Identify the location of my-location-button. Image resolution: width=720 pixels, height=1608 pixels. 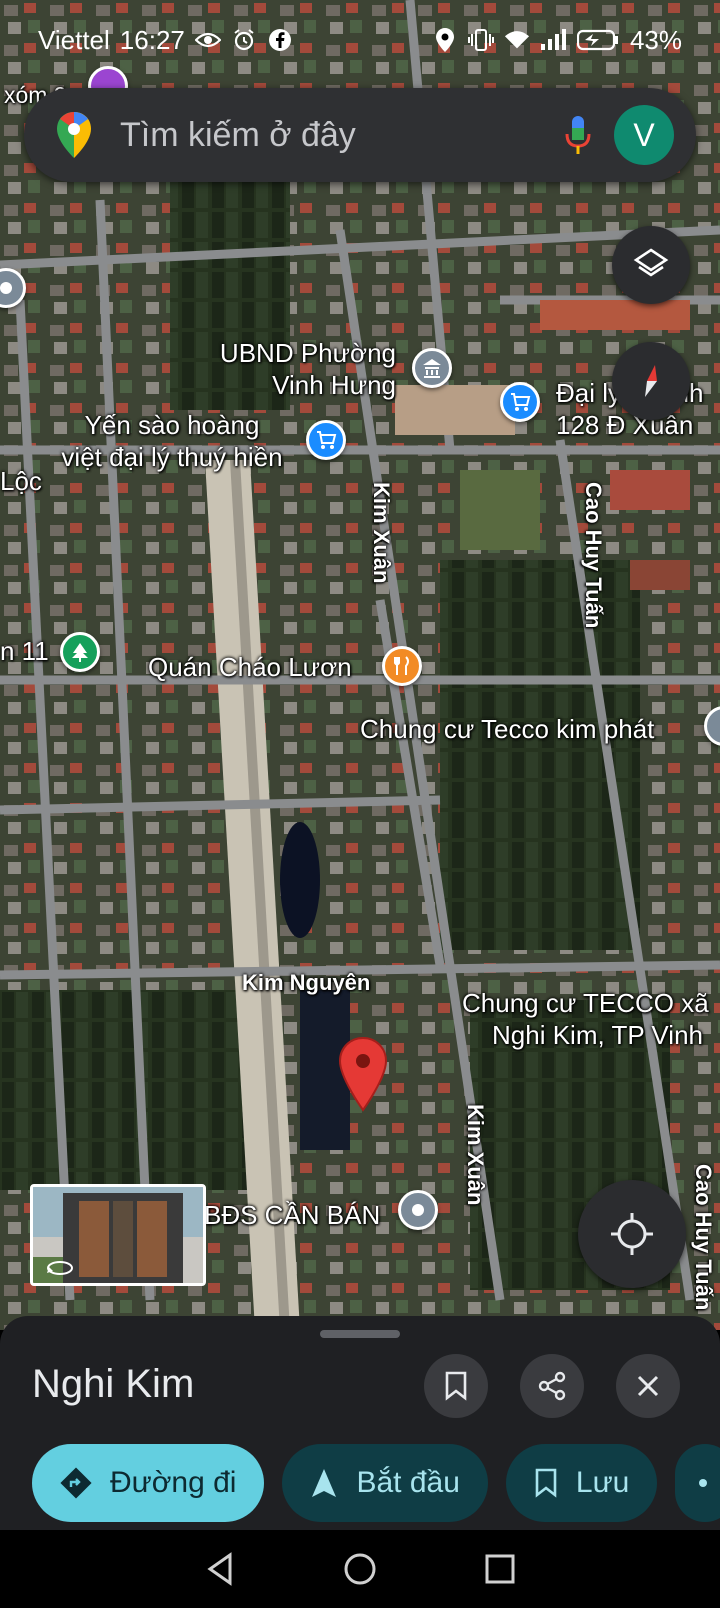
(632, 1234).